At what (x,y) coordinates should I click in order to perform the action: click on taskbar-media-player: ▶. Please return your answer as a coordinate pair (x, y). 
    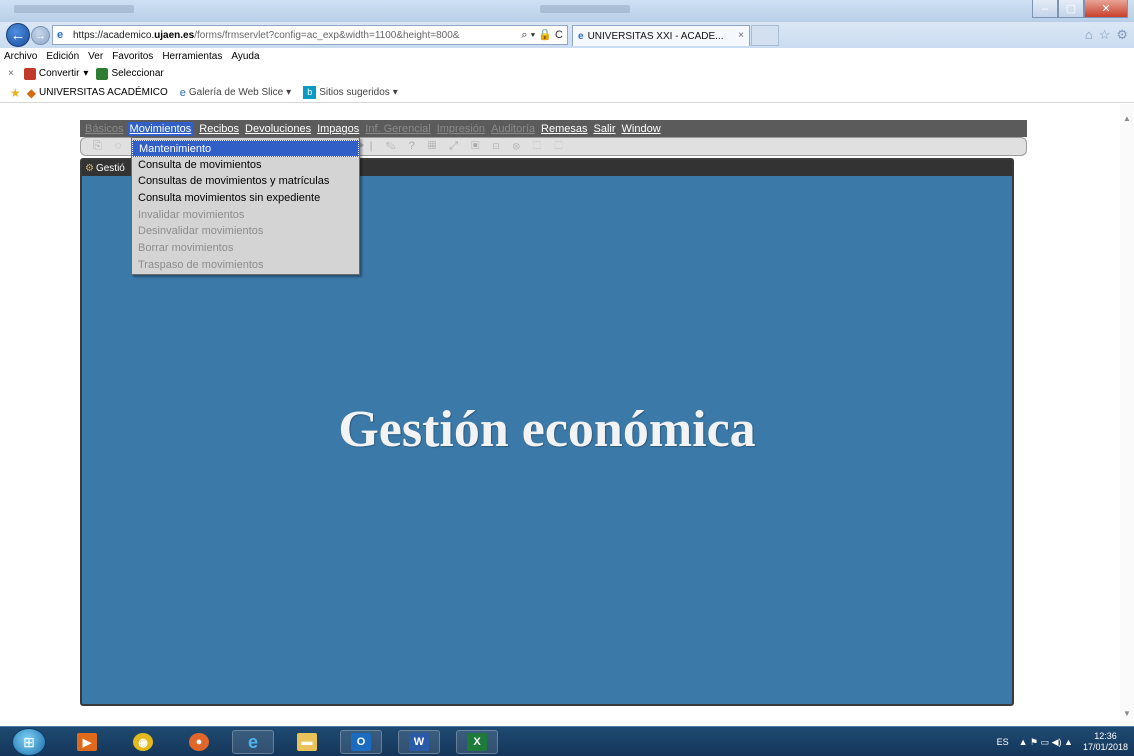
    Looking at the image, I should click on (87, 742).